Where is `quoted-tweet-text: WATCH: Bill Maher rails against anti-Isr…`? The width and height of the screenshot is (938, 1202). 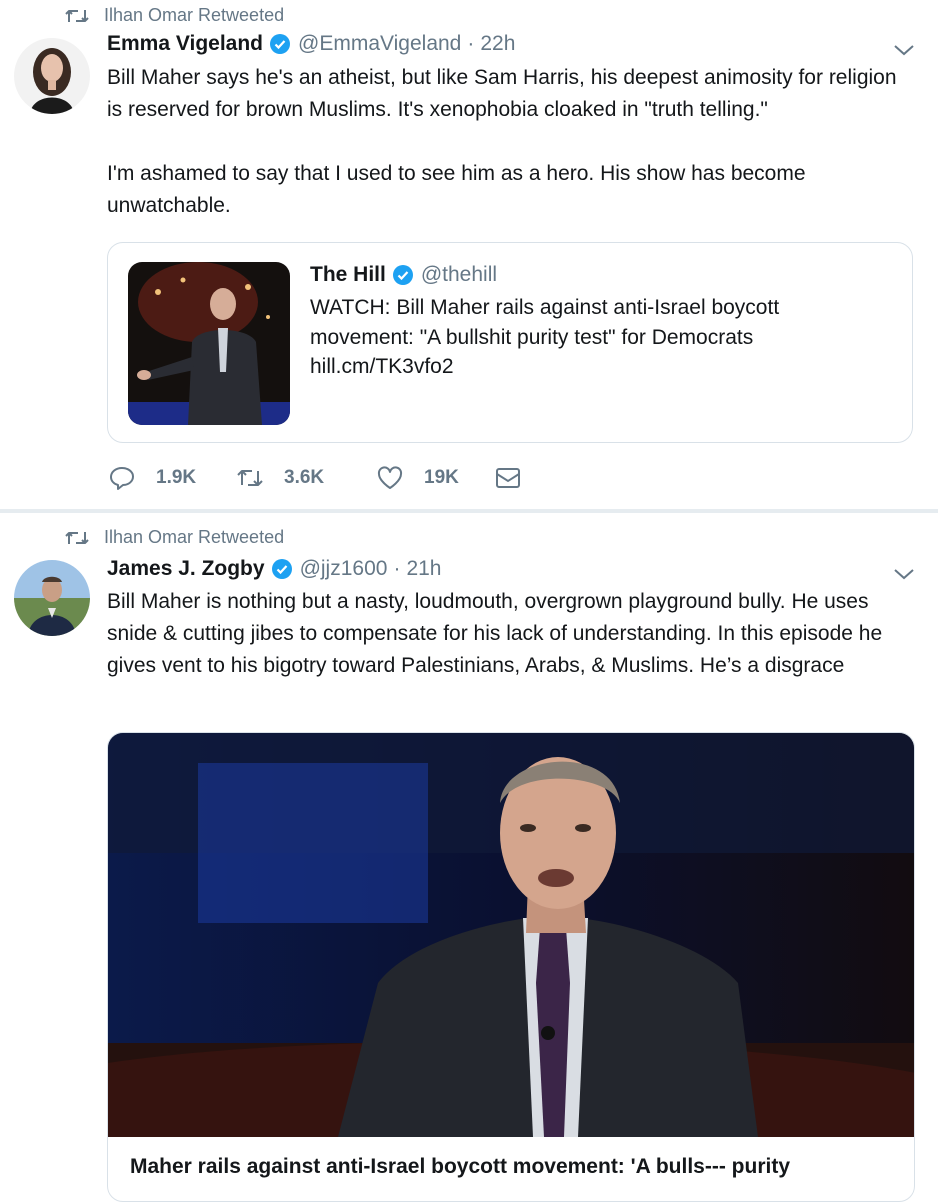 quoted-tweet-text: WATCH: Bill Maher rails against anti-Isr… is located at coordinates (545, 322).